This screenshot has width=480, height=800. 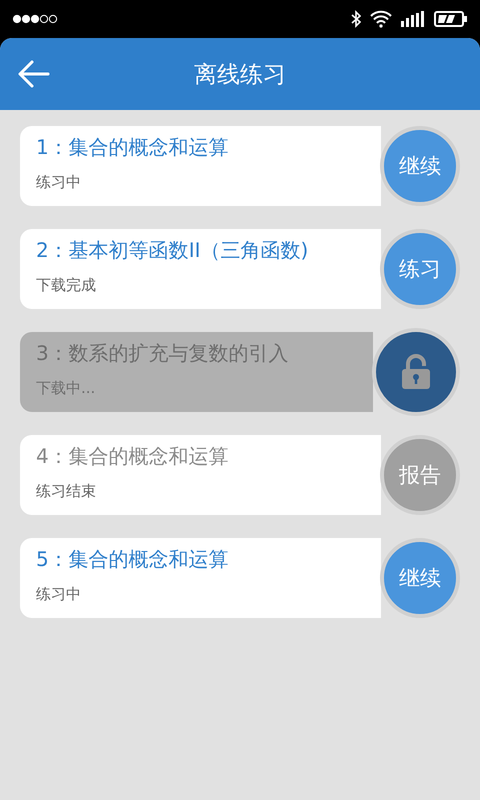 What do you see at coordinates (173, 250) in the screenshot?
I see `lesson-title: 2：基本初等函数II（三角函数)` at bounding box center [173, 250].